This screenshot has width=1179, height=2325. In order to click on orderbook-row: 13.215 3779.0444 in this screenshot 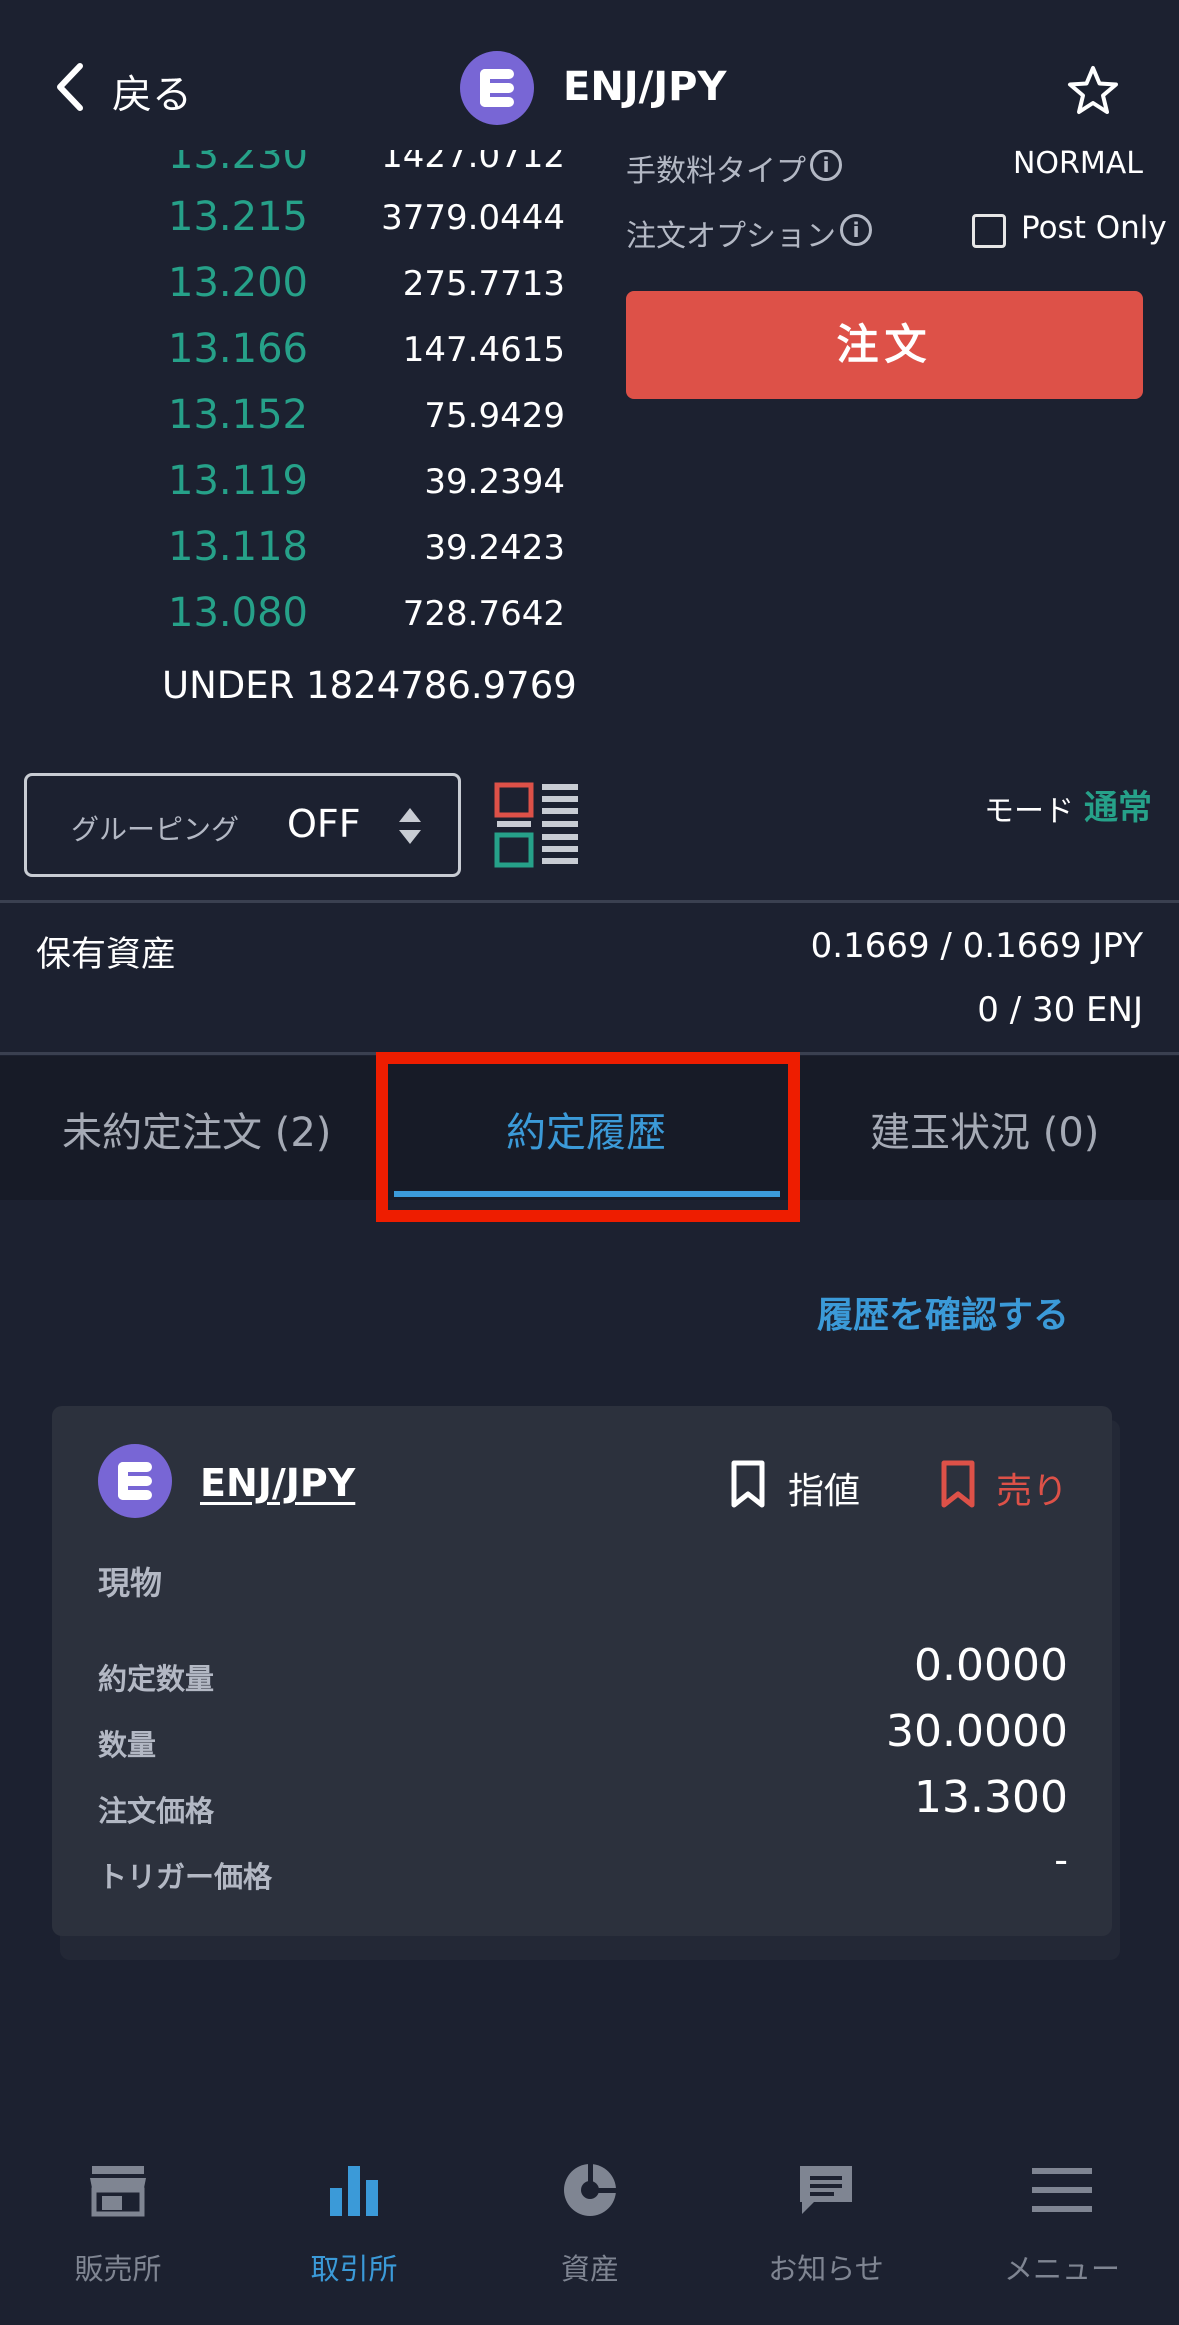, I will do `click(290, 224)`.